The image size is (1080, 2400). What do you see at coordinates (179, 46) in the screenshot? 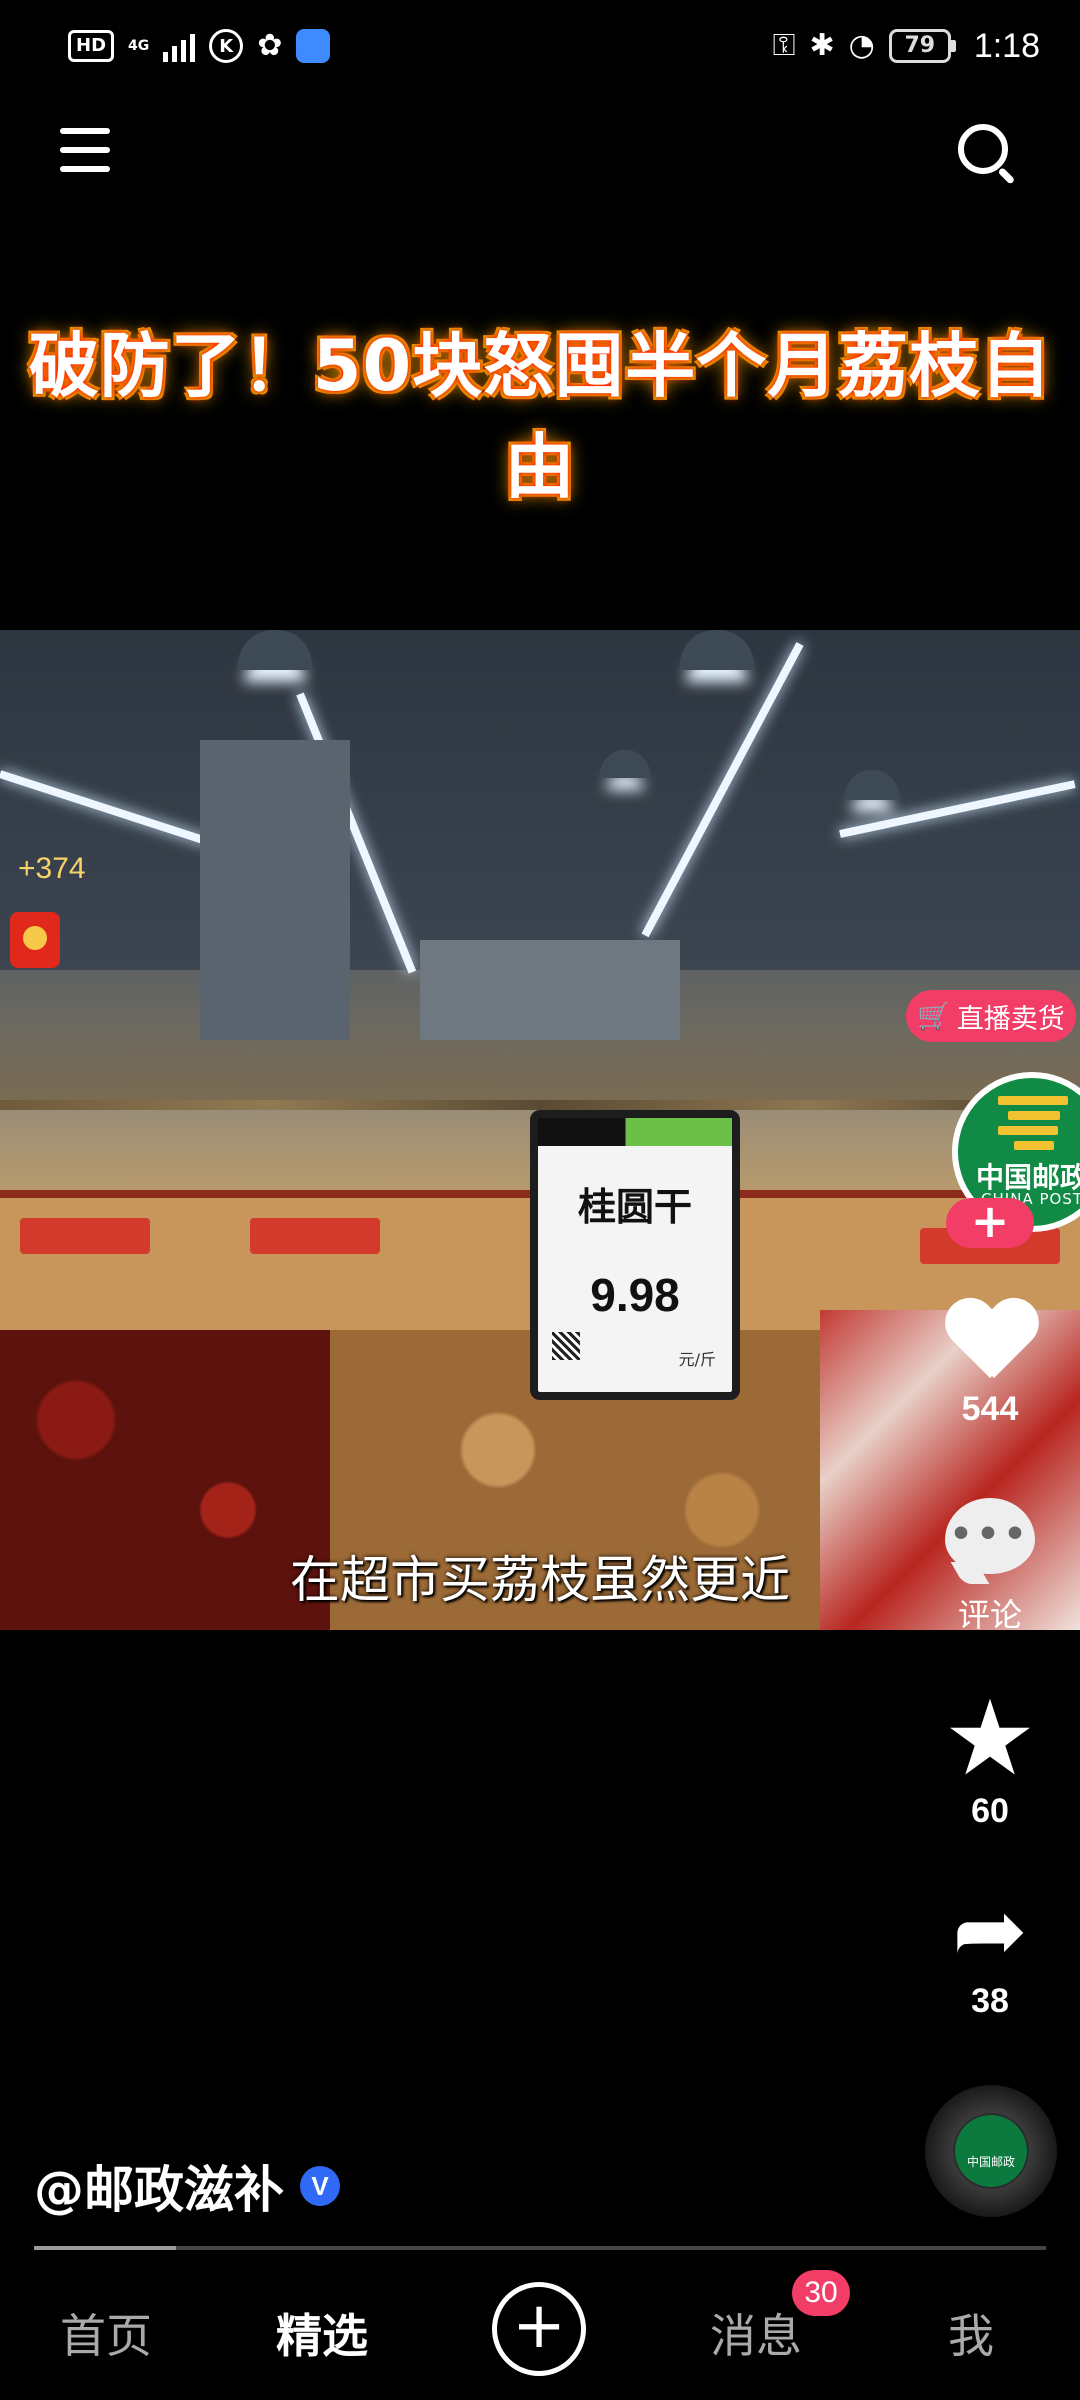
I see `signal-bars-icon` at bounding box center [179, 46].